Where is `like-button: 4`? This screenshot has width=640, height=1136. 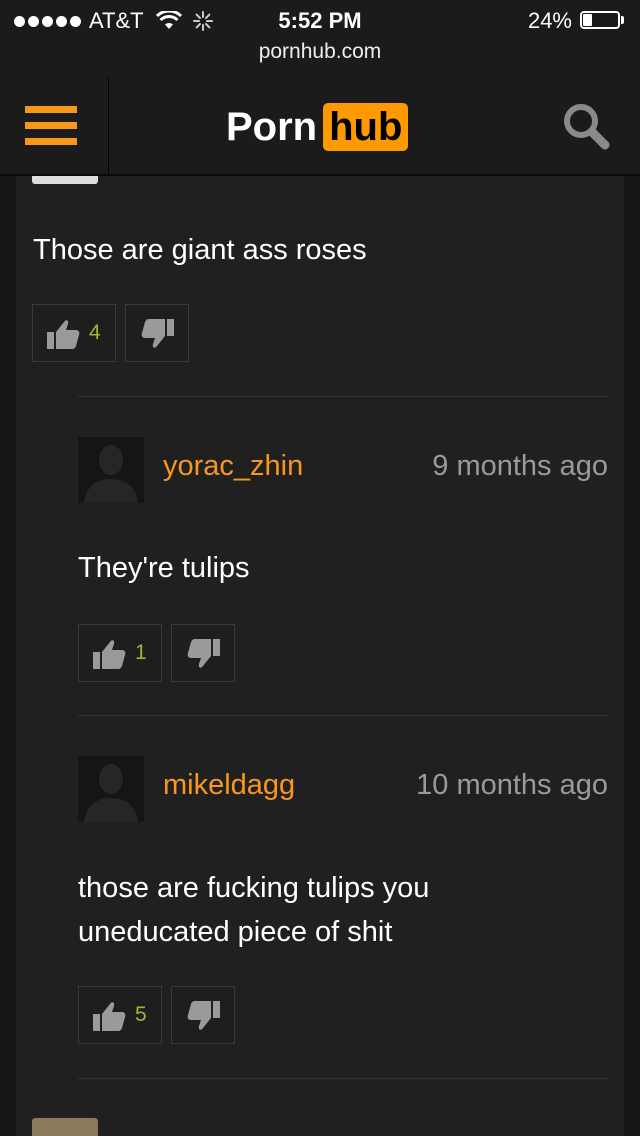 like-button: 4 is located at coordinates (74, 333).